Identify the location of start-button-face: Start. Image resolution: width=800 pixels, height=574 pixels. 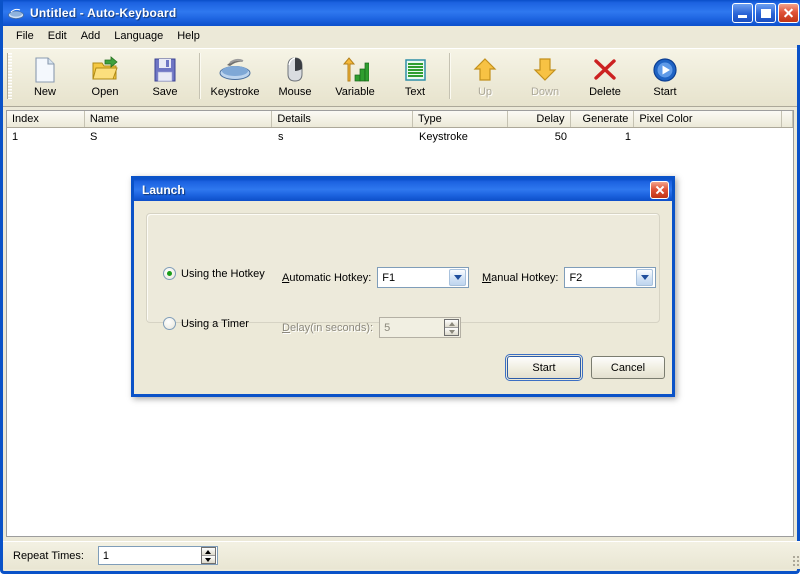
(544, 367).